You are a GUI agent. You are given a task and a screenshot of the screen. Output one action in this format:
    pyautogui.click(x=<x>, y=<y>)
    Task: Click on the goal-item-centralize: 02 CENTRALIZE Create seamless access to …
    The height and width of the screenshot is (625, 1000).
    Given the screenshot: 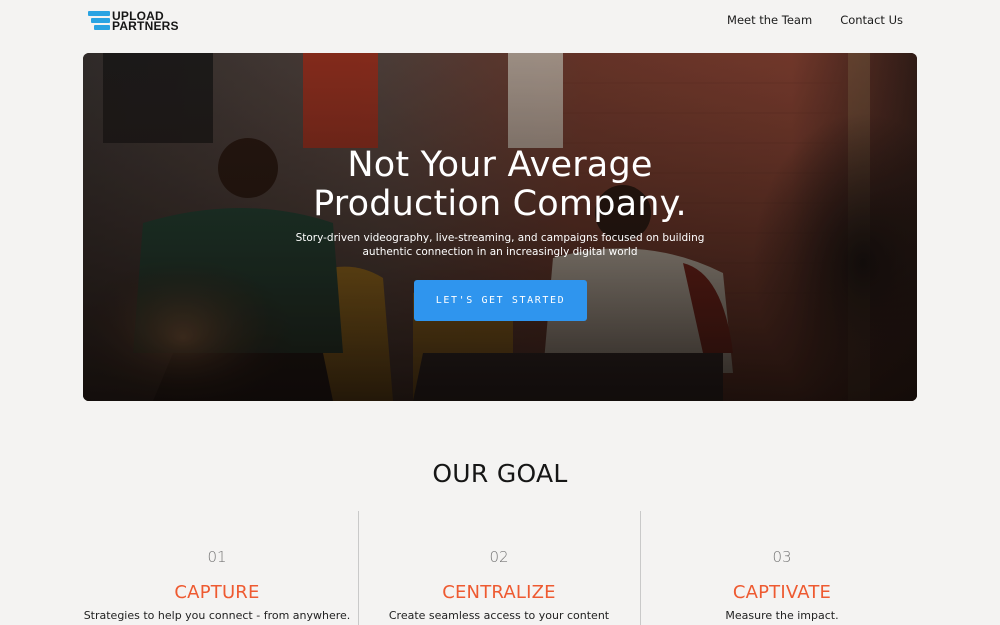 What is the action you would take?
    pyautogui.click(x=499, y=585)
    